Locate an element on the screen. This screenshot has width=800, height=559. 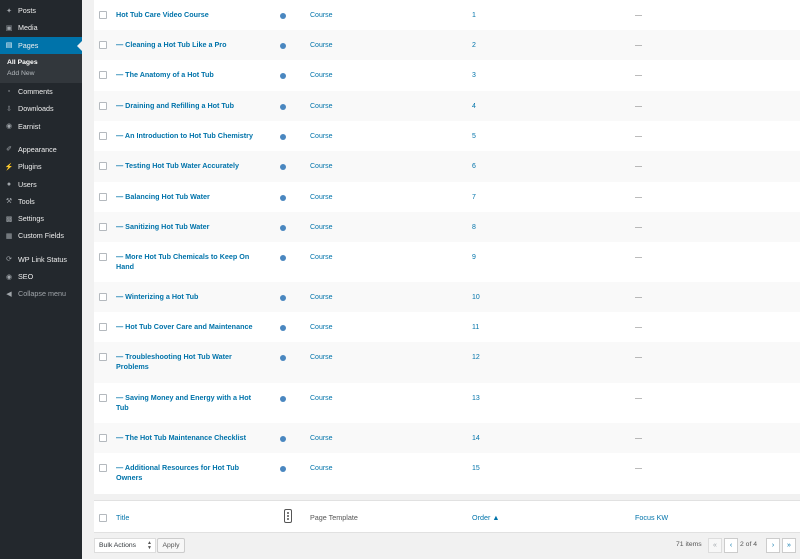
apply-button: Apply is located at coordinates (171, 545).